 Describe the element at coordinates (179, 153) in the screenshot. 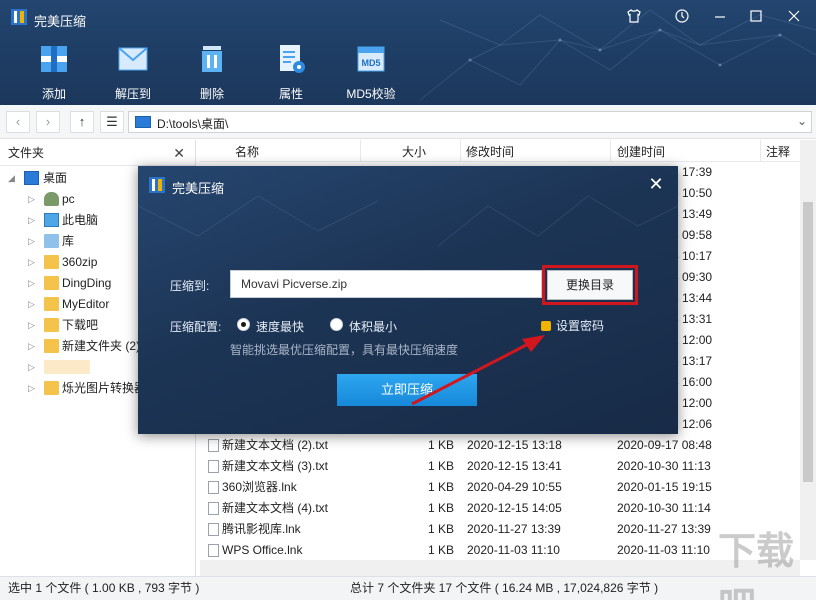

I see `close-pane-icon: ✕` at that location.